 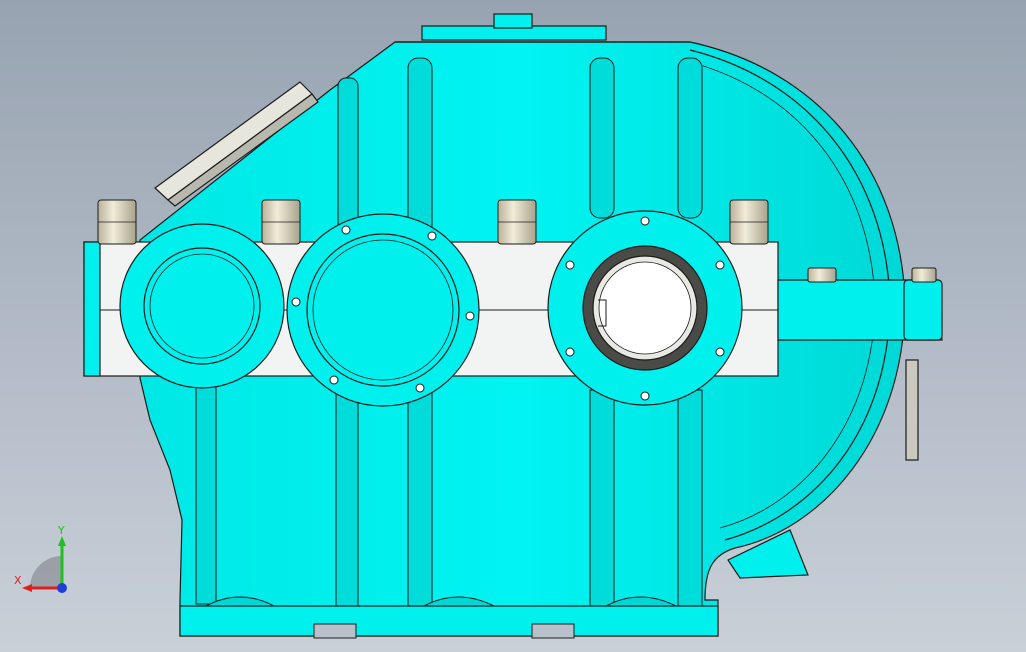 What do you see at coordinates (923, 310) in the screenshot?
I see `side-lug-boss` at bounding box center [923, 310].